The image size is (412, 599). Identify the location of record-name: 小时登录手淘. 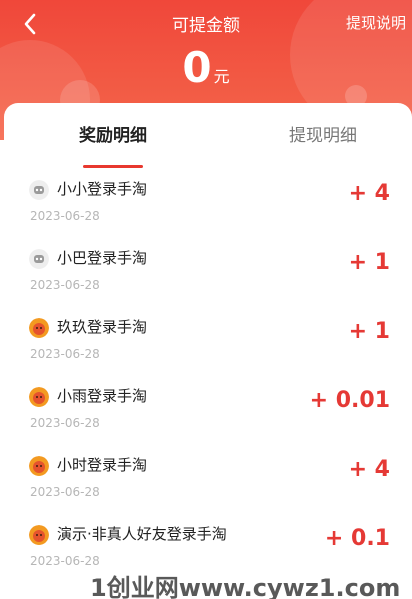
(102, 465).